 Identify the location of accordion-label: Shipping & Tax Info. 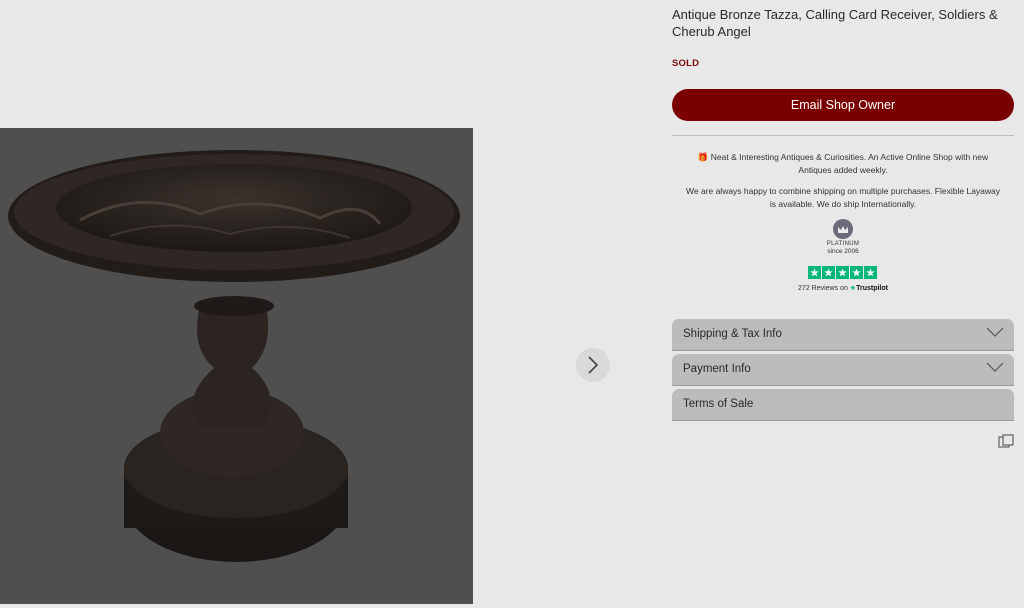
(732, 334).